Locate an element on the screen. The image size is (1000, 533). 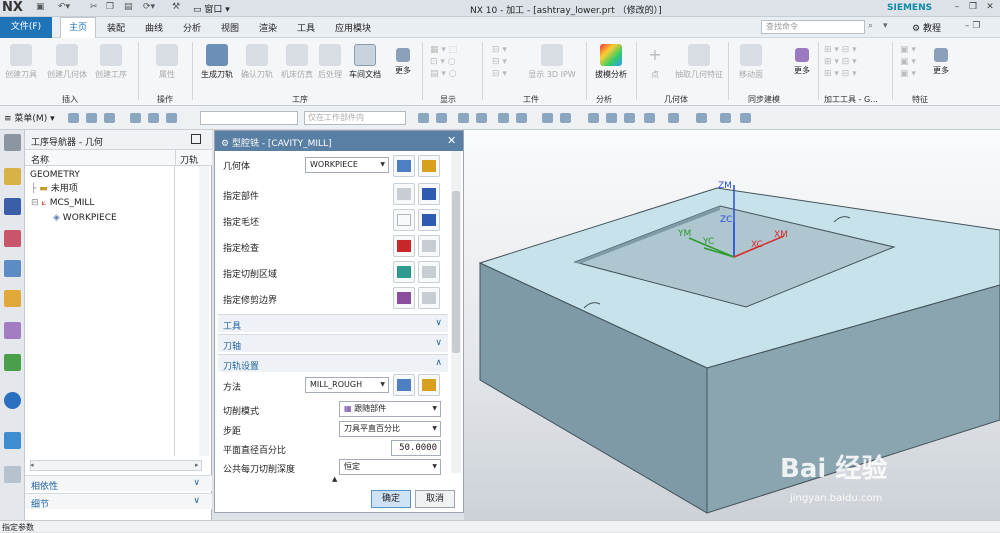
point-button: + 点 is located at coordinates (655, 62).